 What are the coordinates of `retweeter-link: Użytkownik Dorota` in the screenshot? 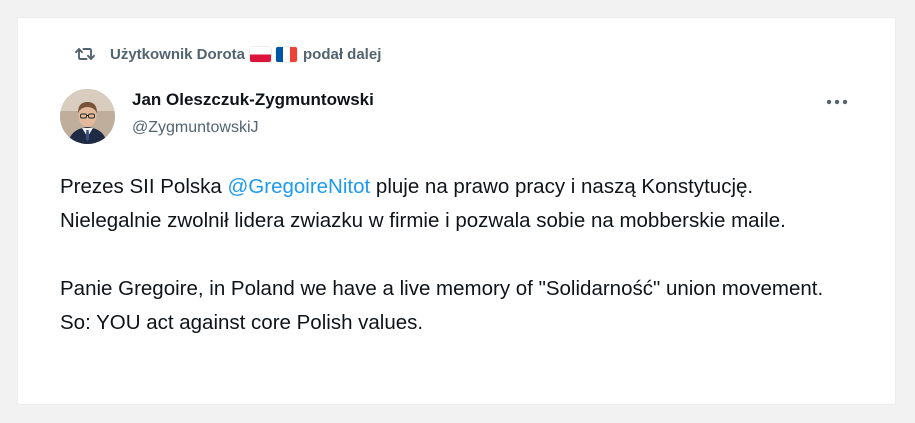 It's located at (177, 54).